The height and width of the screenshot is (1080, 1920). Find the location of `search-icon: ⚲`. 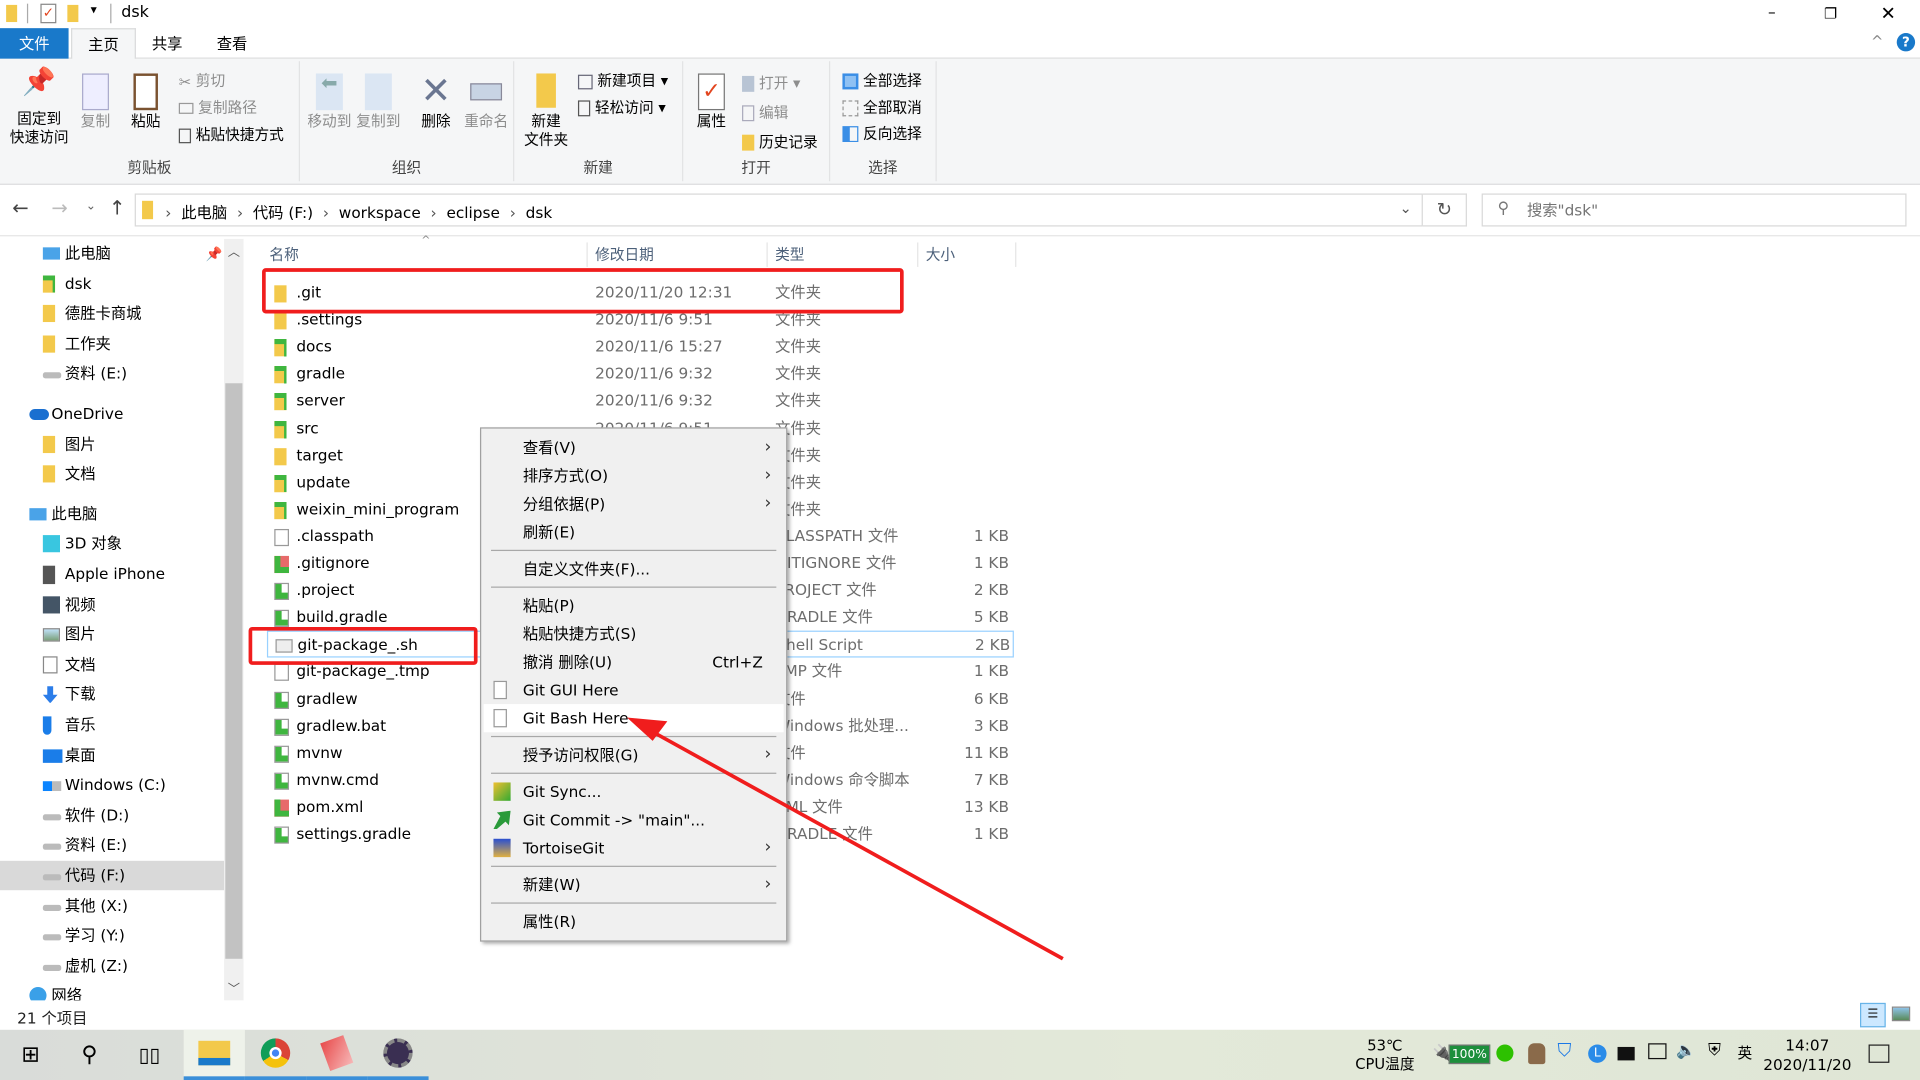

search-icon: ⚲ is located at coordinates (89, 1055).